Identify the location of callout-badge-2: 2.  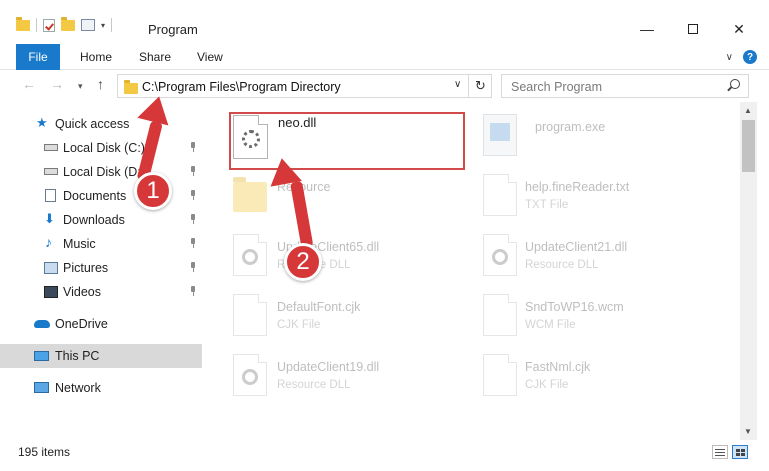
(303, 262).